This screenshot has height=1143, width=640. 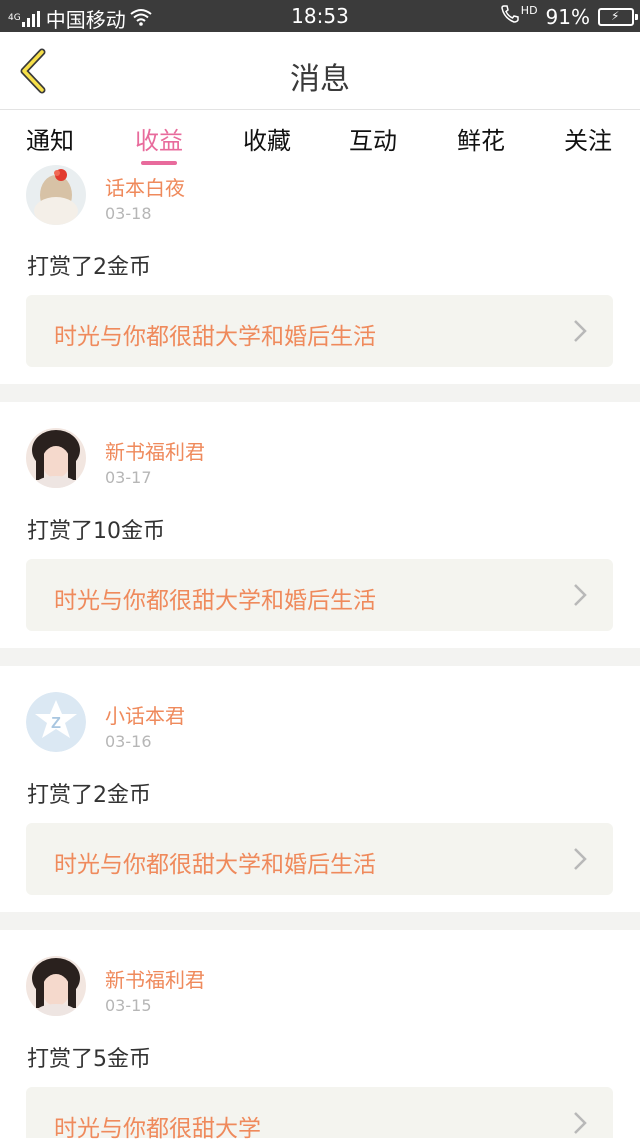 What do you see at coordinates (159, 163) in the screenshot?
I see `active-tab-indicator` at bounding box center [159, 163].